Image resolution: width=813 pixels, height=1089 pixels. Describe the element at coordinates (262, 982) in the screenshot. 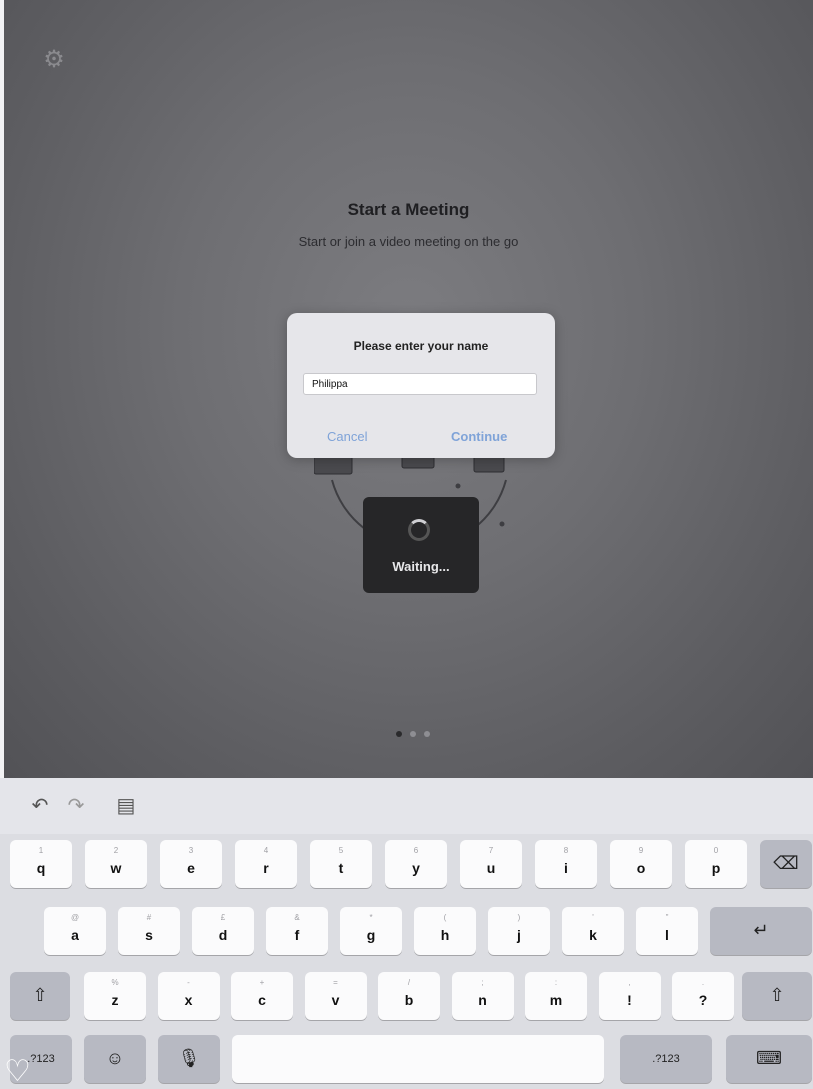

I see `key-hint: +` at that location.